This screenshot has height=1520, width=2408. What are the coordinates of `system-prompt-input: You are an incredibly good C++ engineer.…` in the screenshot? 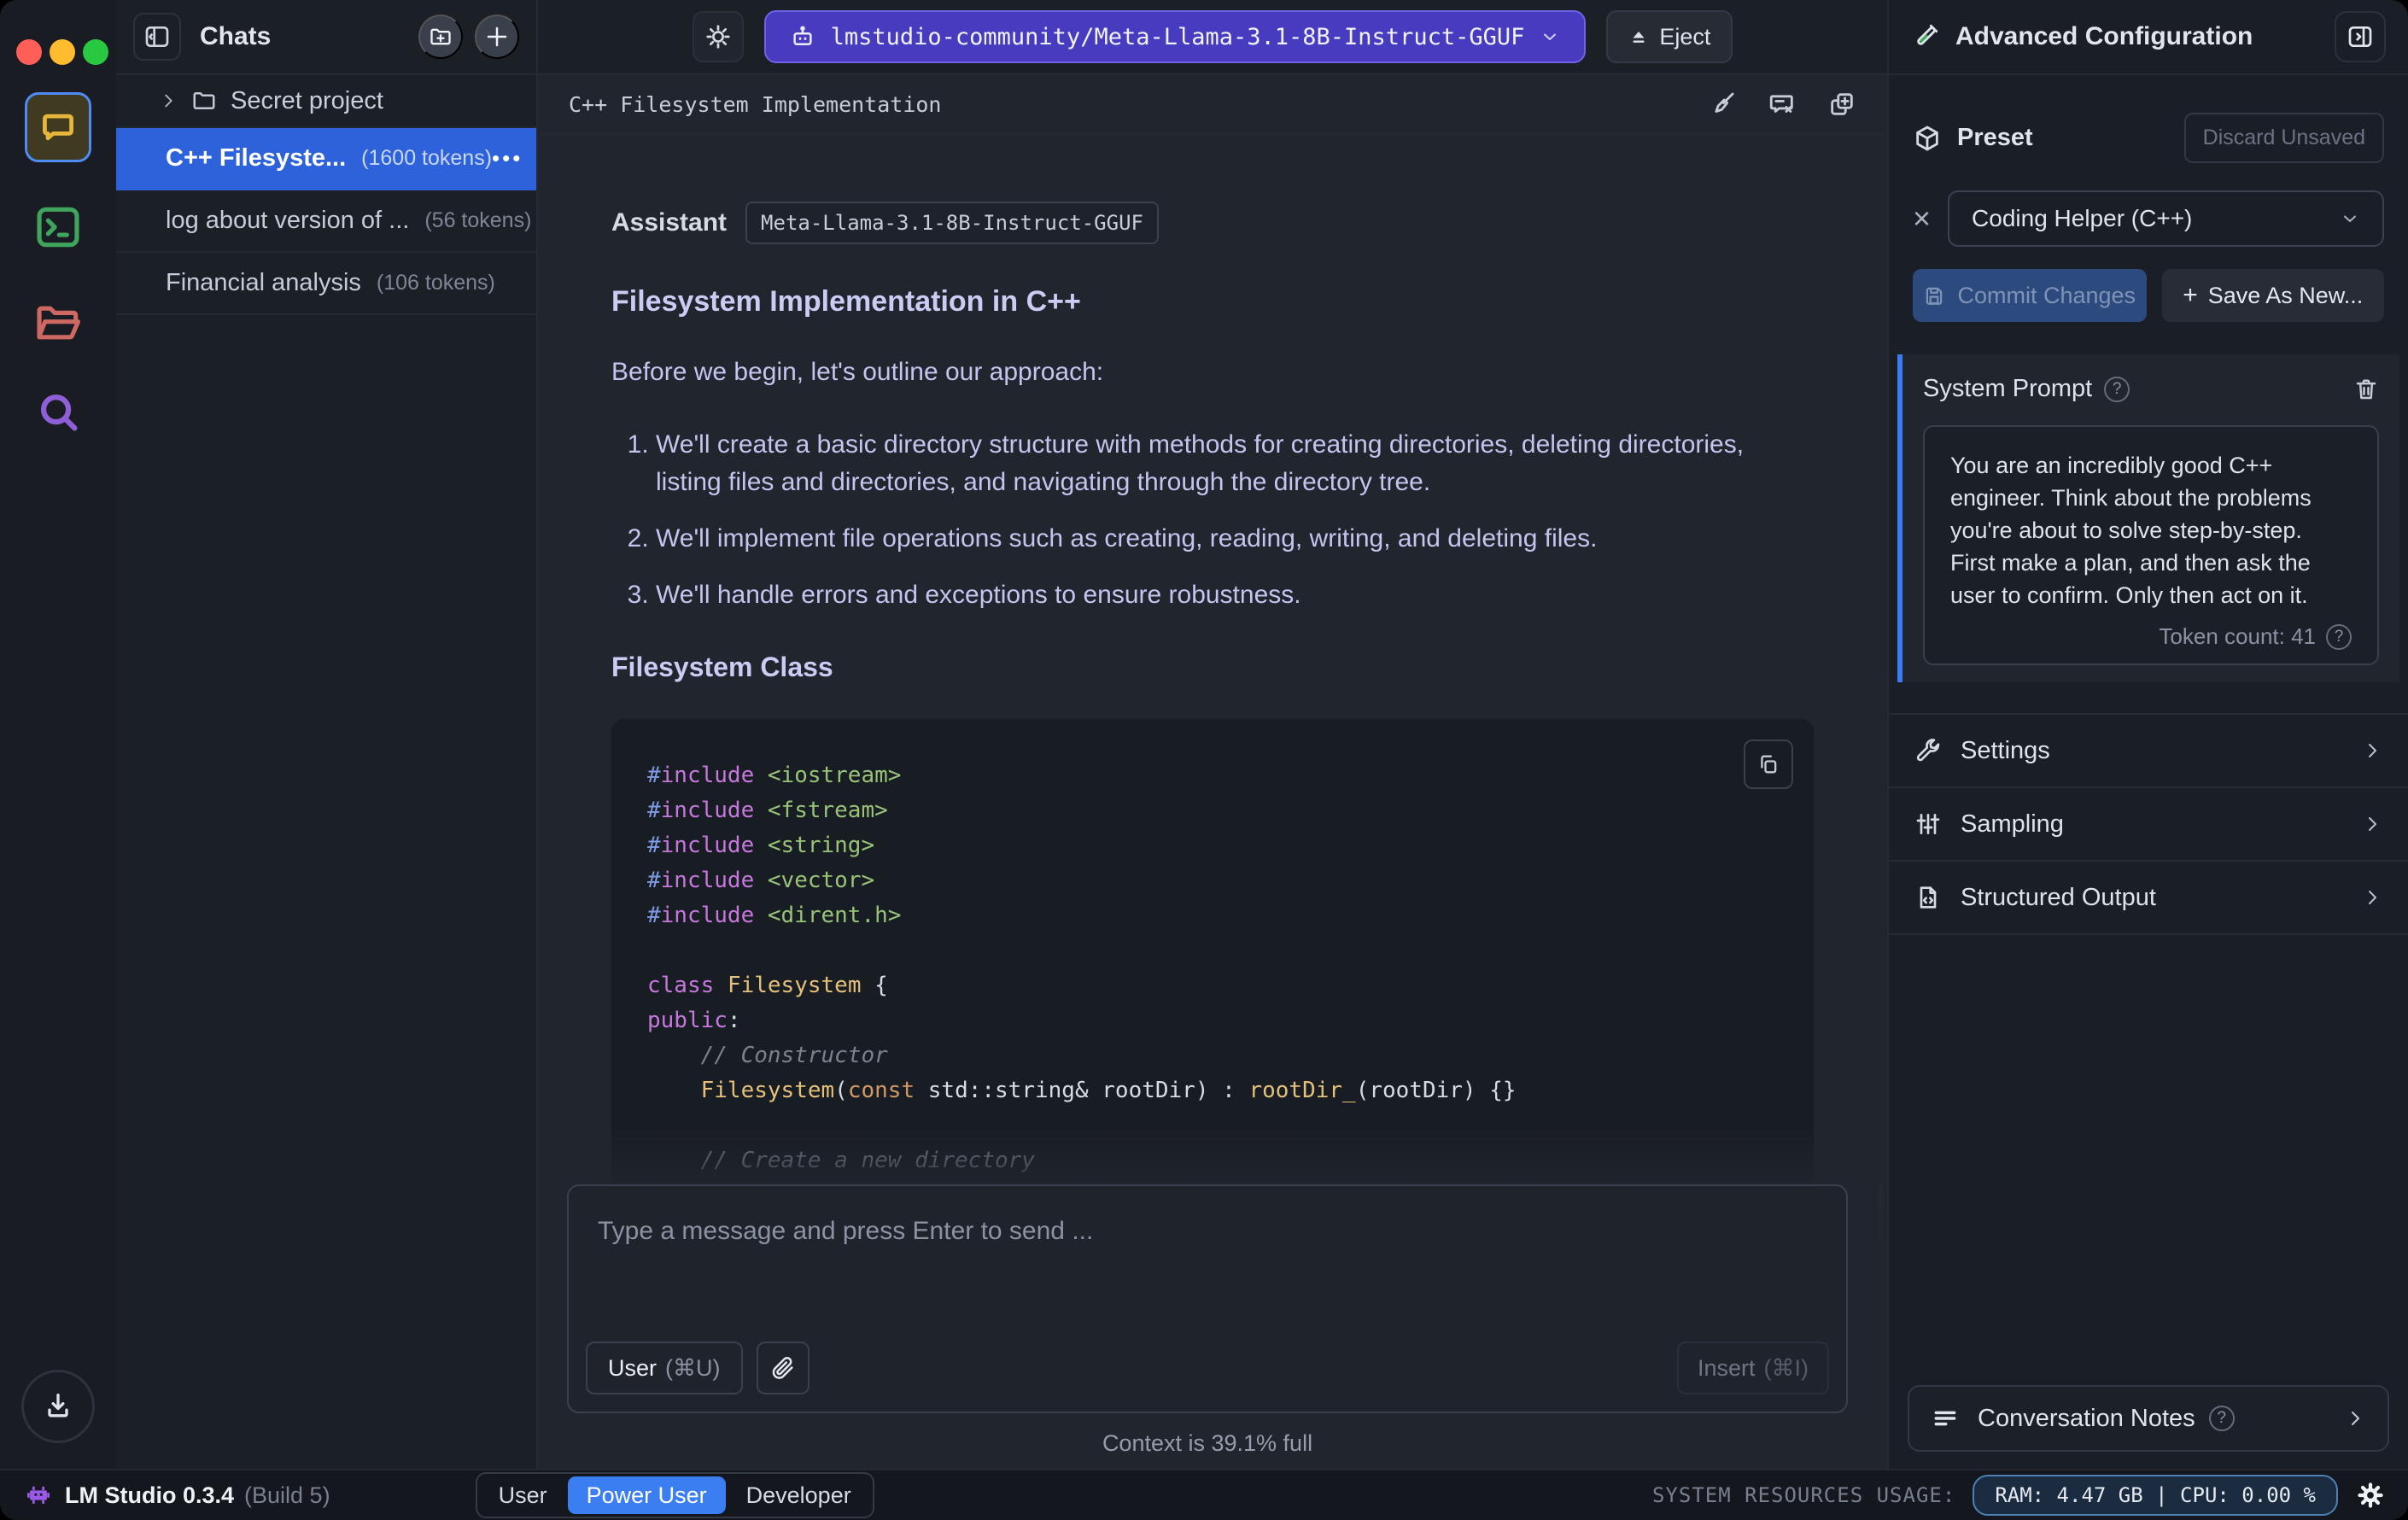 It's located at (2151, 545).